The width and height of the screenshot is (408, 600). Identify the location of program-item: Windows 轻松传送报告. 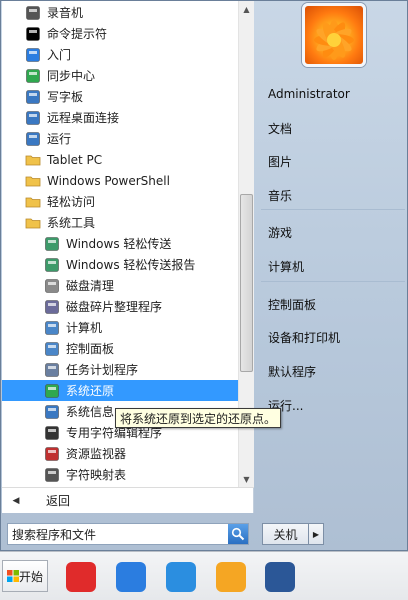
(120, 264).